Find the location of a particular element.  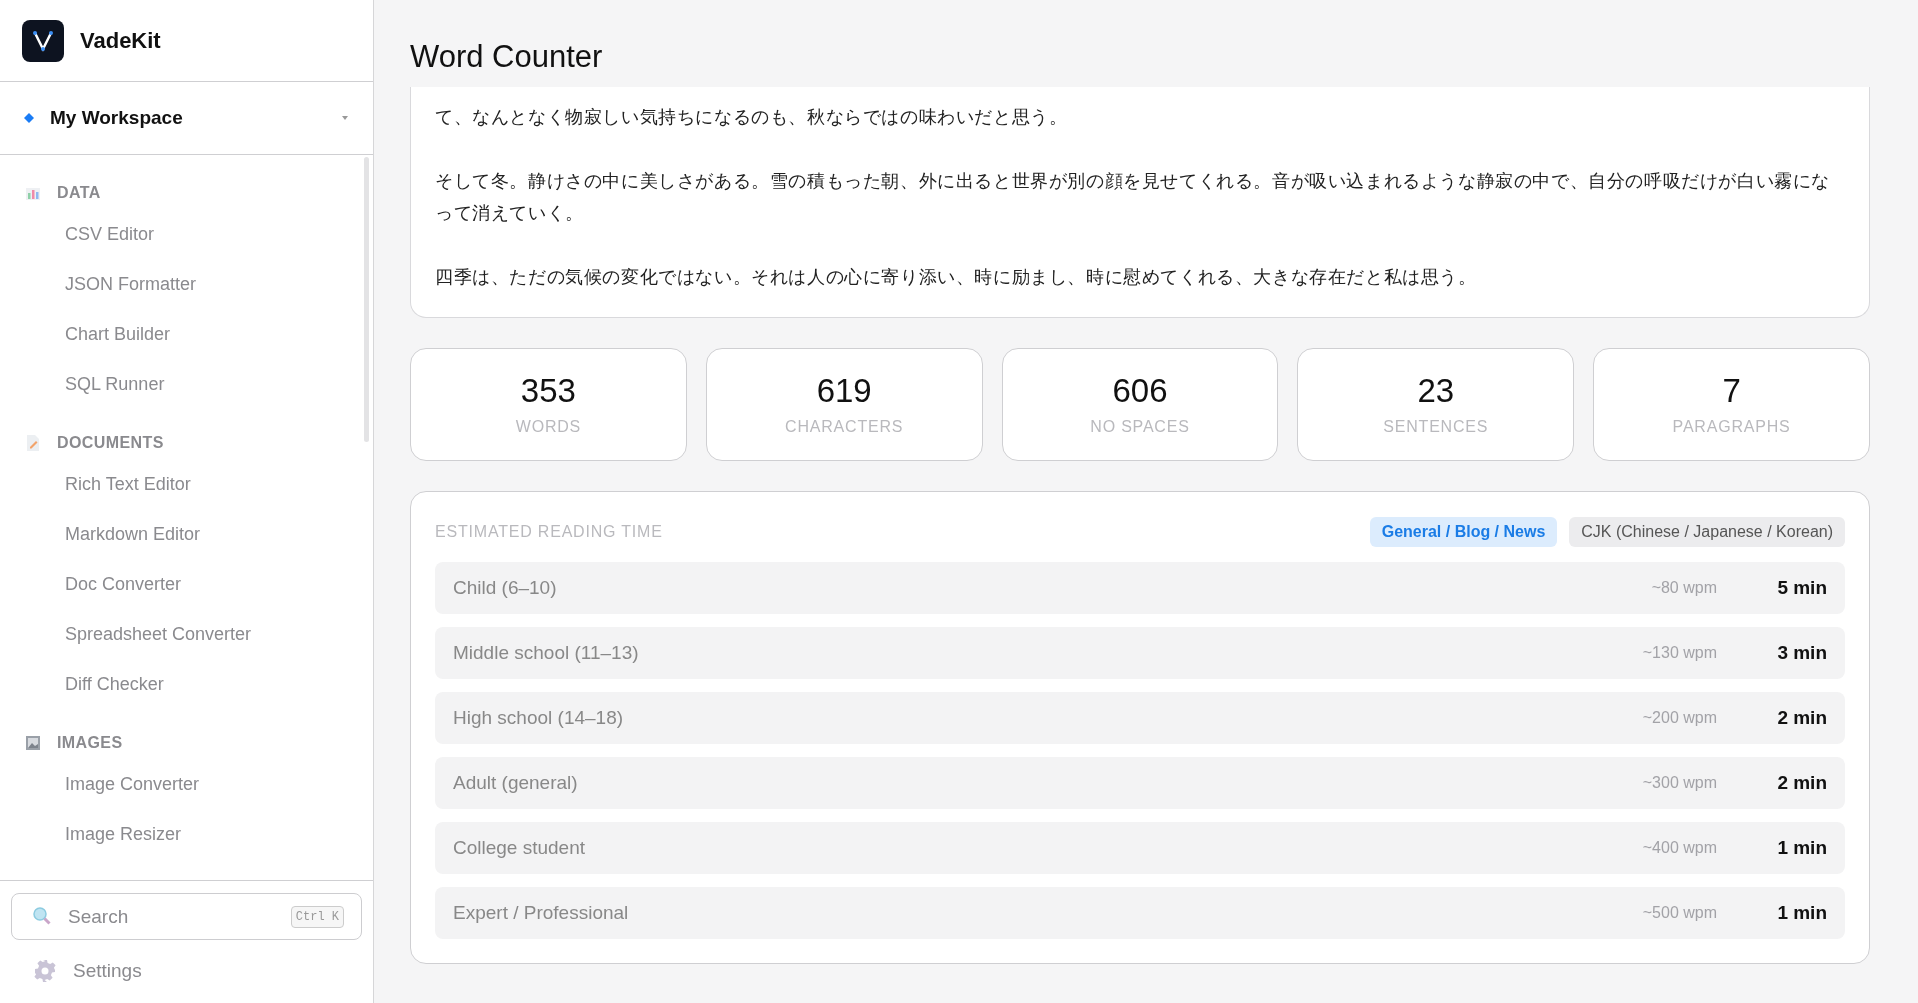

scrollbar is located at coordinates (366, 299).